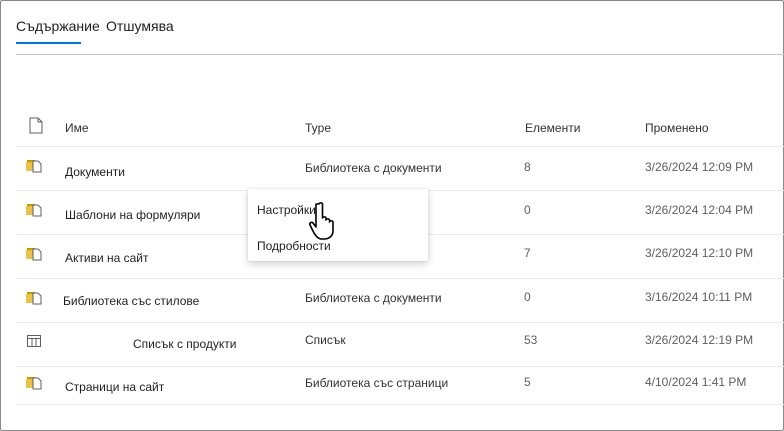 This screenshot has width=784, height=431. Describe the element at coordinates (58, 26) in the screenshot. I see `tab-contents: Съдържание` at that location.